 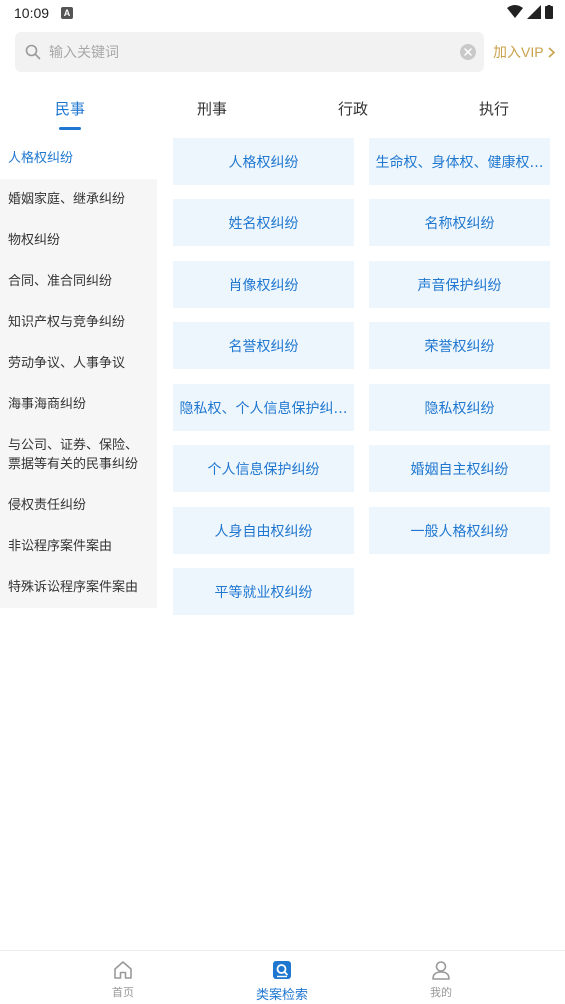 What do you see at coordinates (33, 52) in the screenshot?
I see `search-icon` at bounding box center [33, 52].